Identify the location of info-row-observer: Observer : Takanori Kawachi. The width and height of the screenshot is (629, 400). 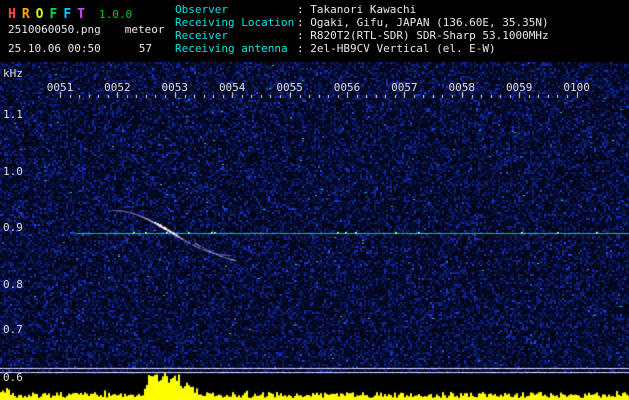
(362, 9).